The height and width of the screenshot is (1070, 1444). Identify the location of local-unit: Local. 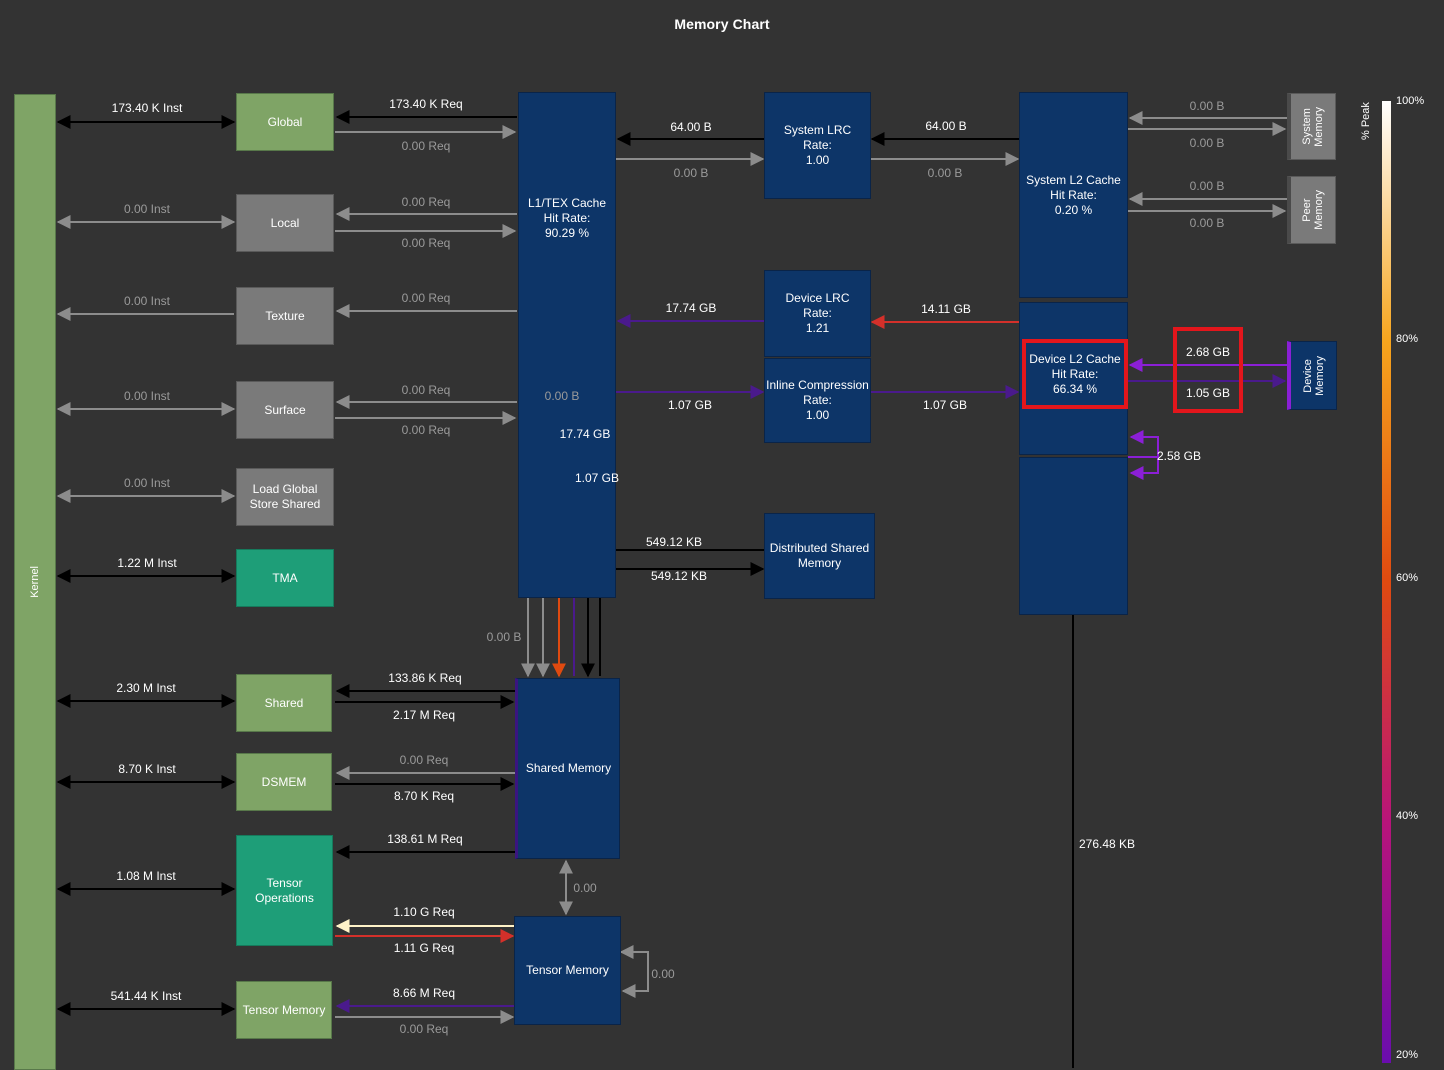
(285, 223).